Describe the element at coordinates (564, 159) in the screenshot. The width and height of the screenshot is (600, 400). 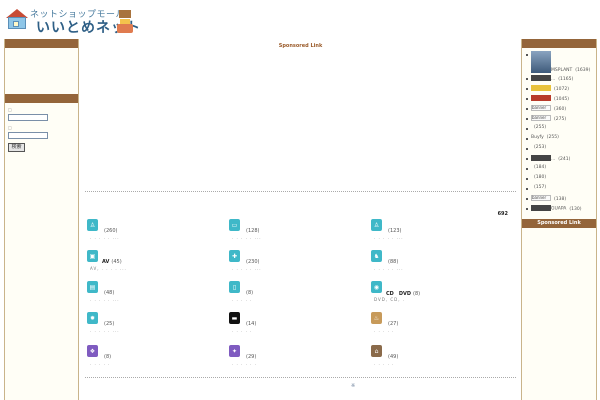
I see `shop-count: (241)` at that location.